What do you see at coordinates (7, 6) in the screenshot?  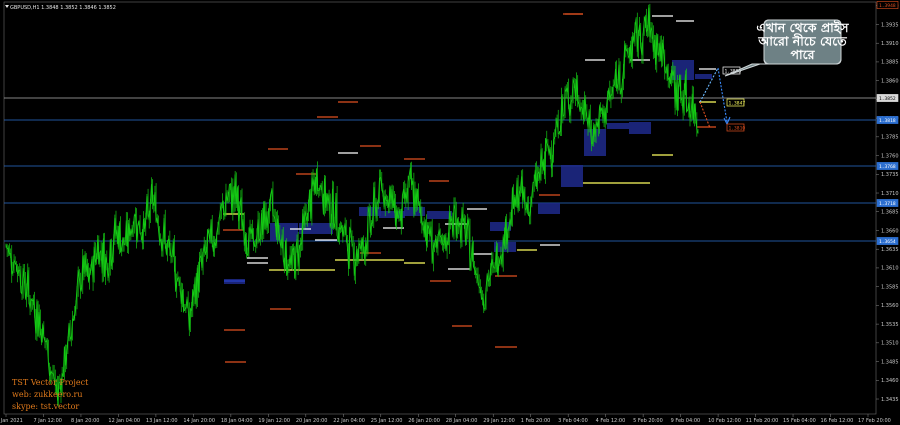 I see `chevron-down-icon` at bounding box center [7, 6].